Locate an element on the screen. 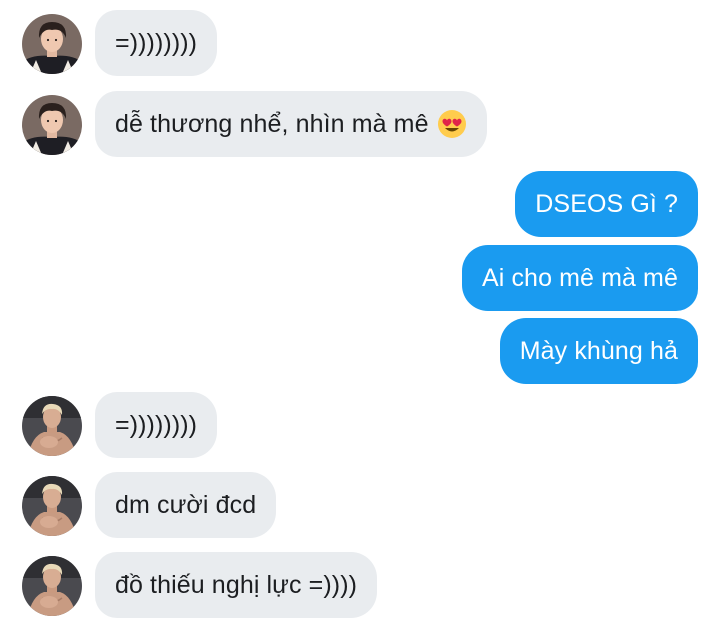 This screenshot has width=720, height=626. outgoing-message-bubble: DSEOS Gì ? is located at coordinates (606, 204).